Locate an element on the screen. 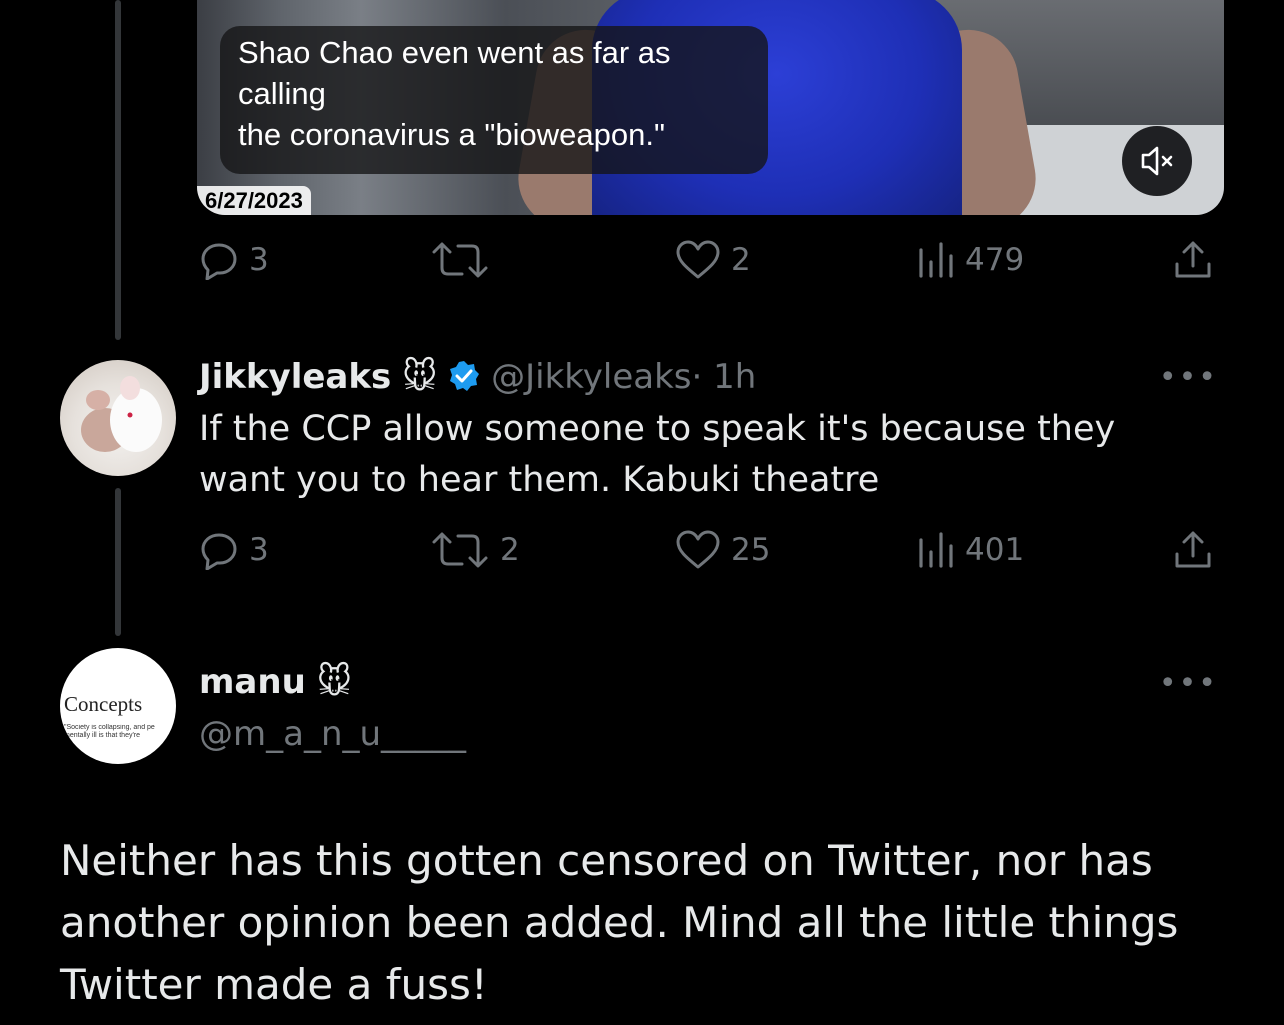  reply1-actions: 3 2 25 401 is located at coordinates (712, 555).